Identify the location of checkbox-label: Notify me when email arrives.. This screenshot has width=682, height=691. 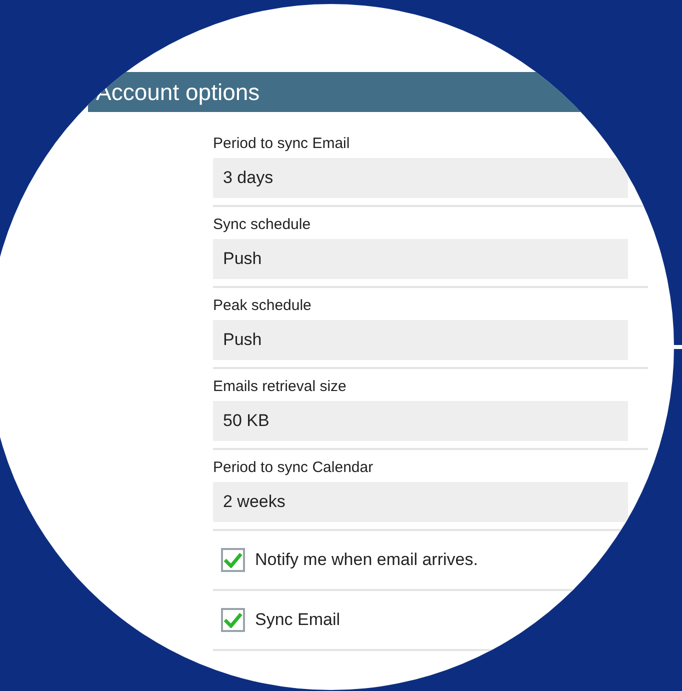
(366, 560).